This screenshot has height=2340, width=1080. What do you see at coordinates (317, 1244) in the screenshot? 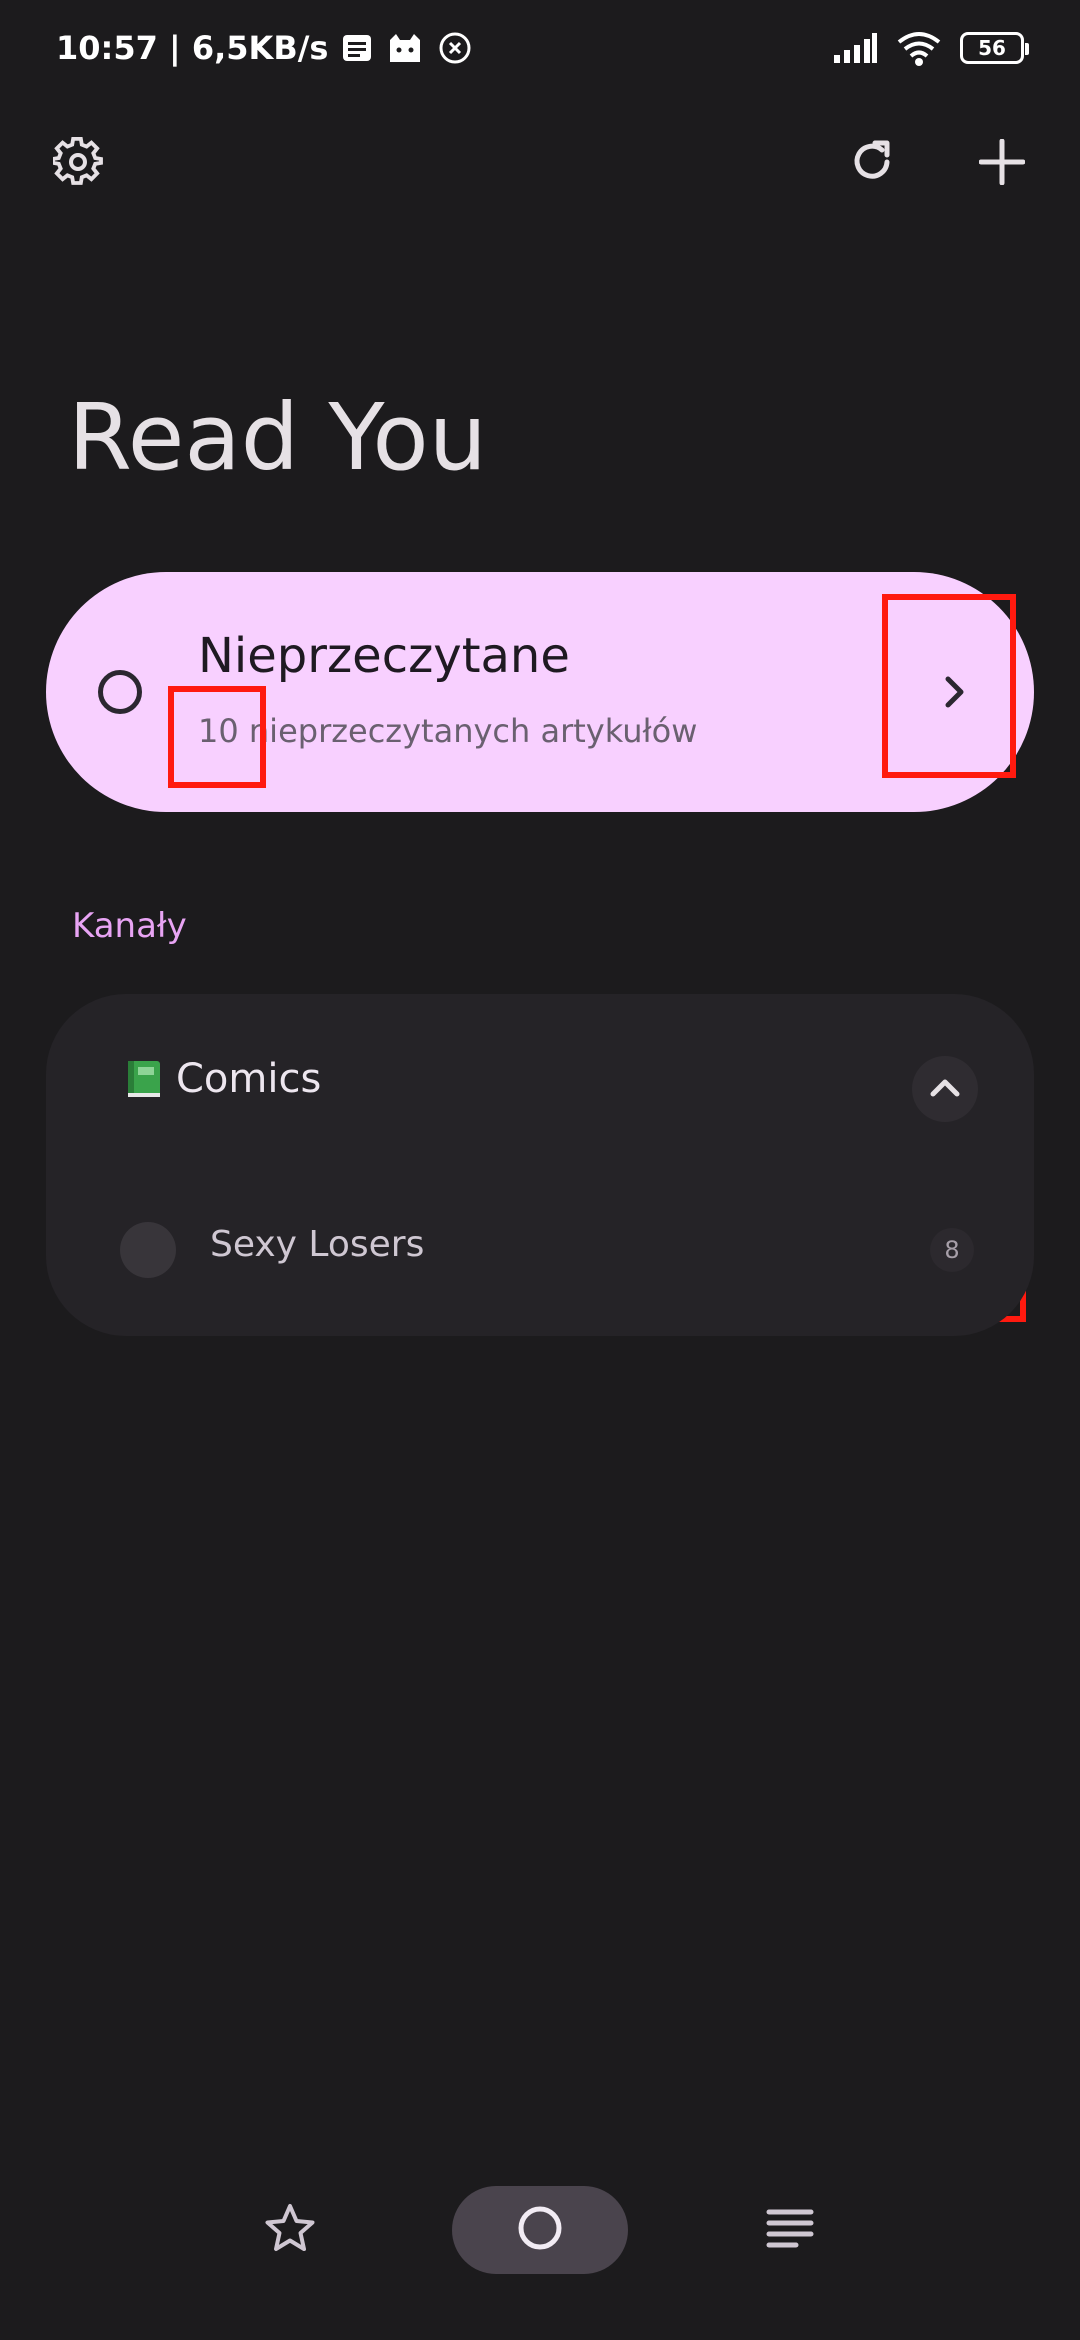
I see `feed-name: Sexy Losers` at bounding box center [317, 1244].